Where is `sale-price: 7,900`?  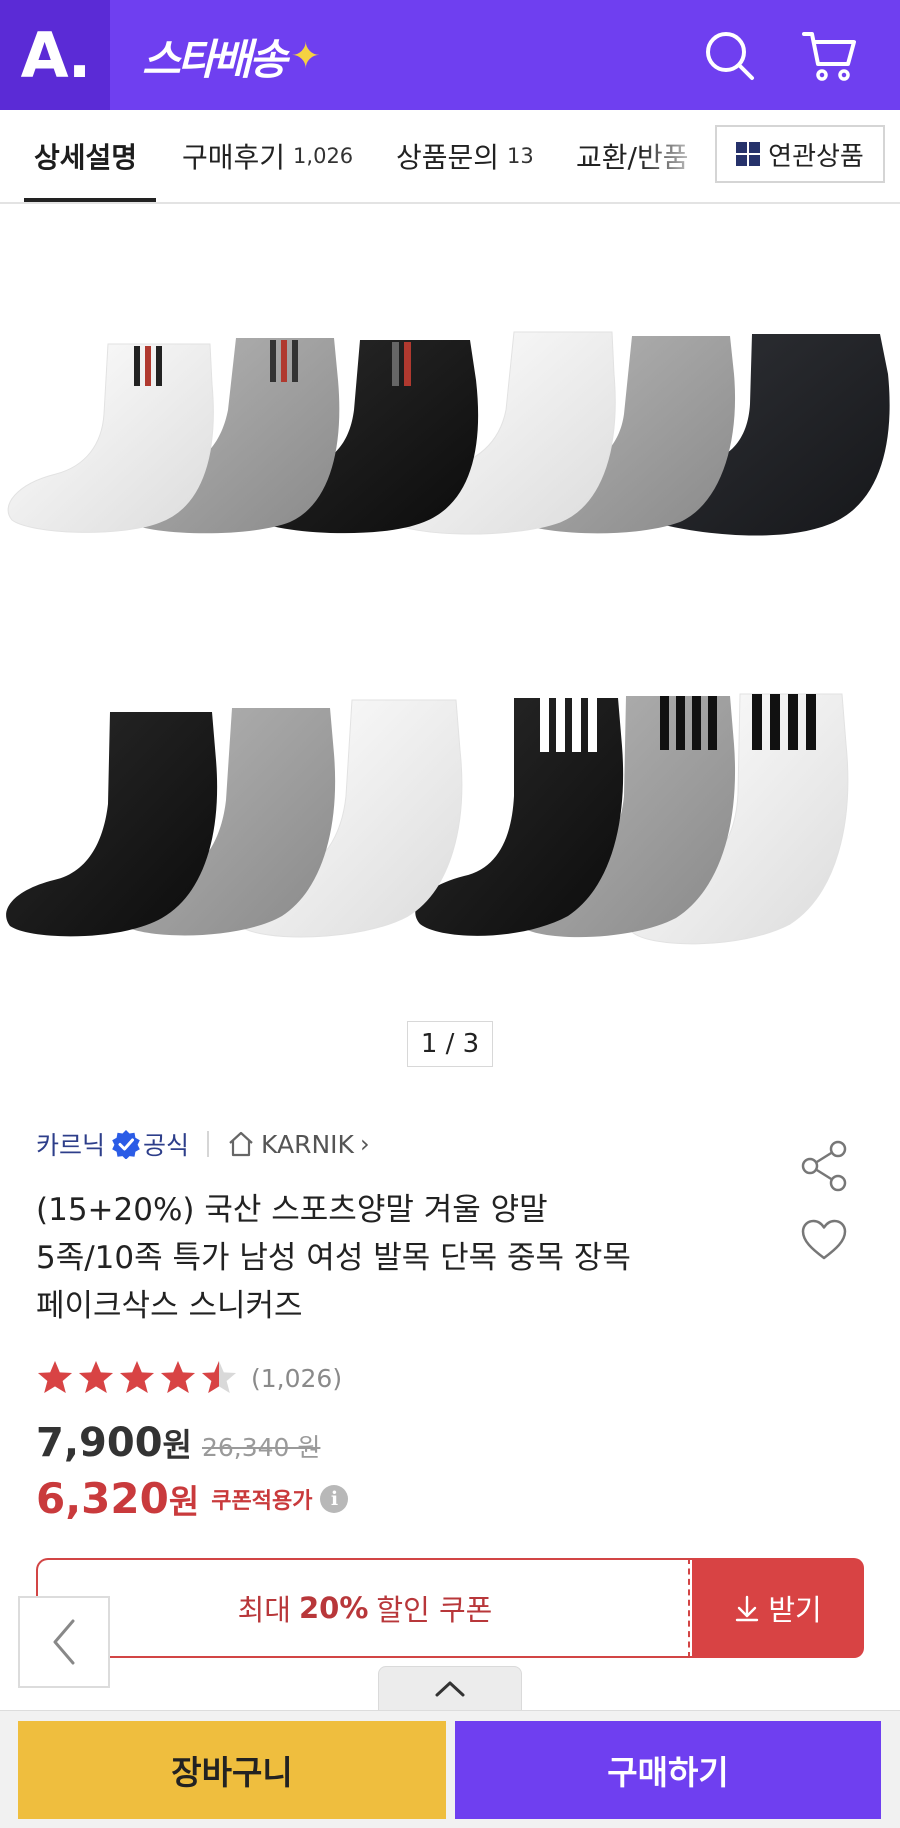 sale-price: 7,900 is located at coordinates (99, 1443).